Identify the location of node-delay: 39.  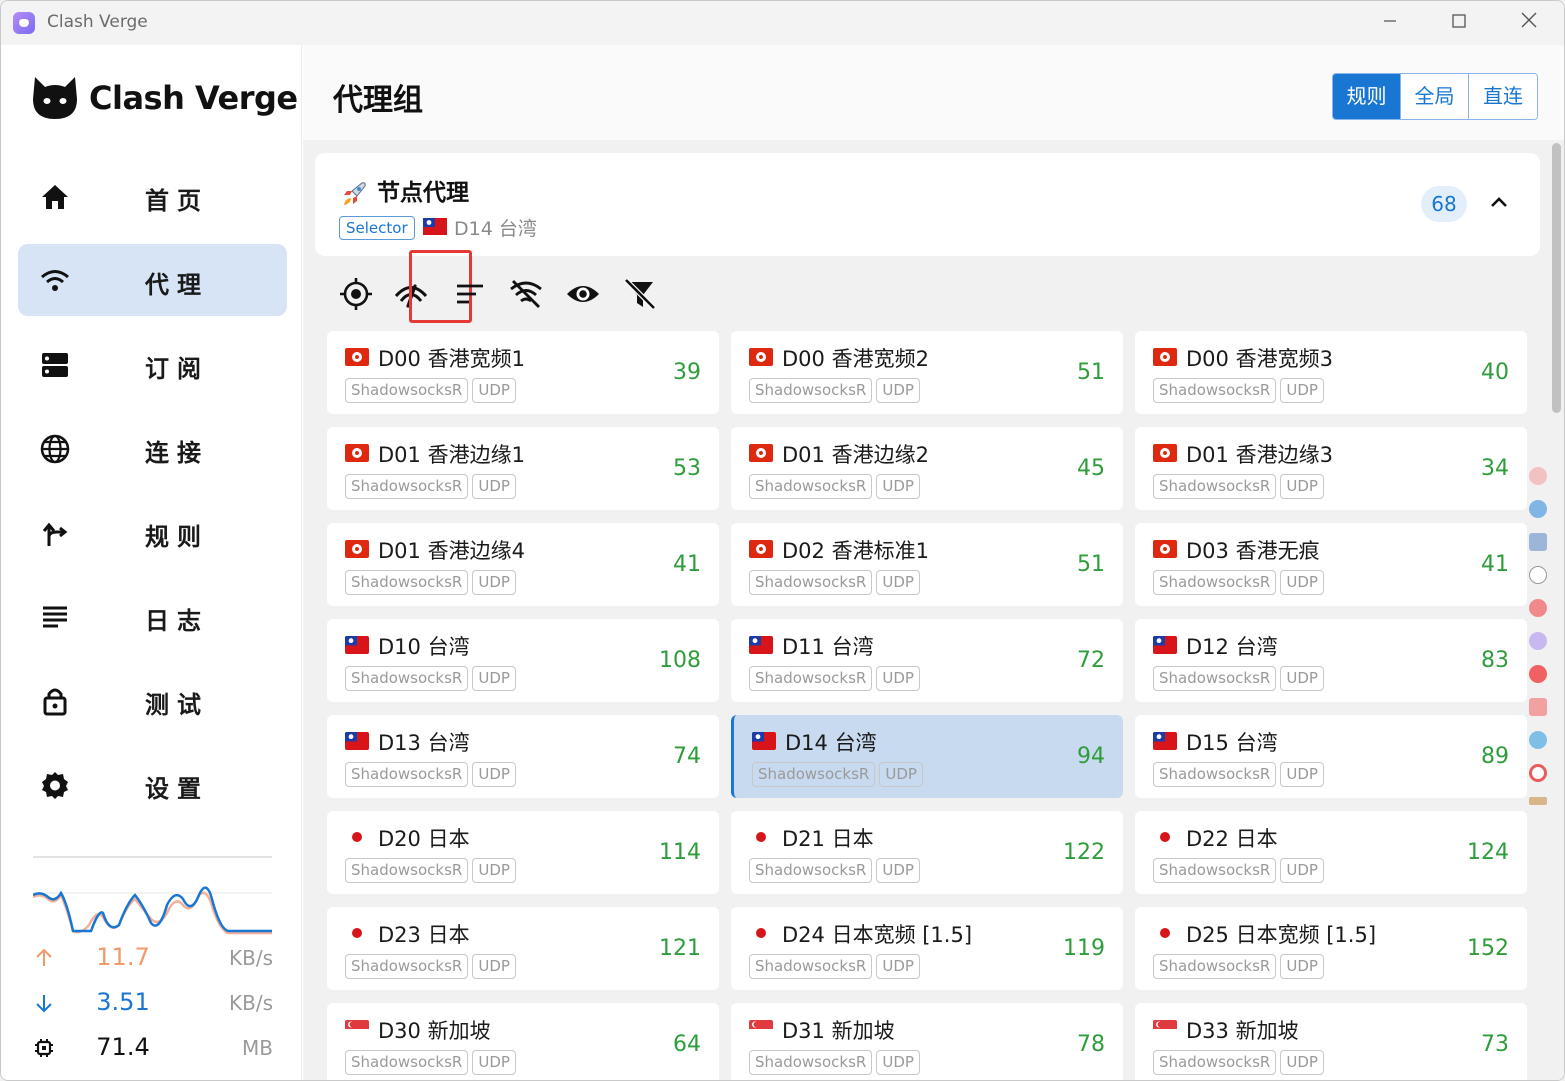
(687, 372).